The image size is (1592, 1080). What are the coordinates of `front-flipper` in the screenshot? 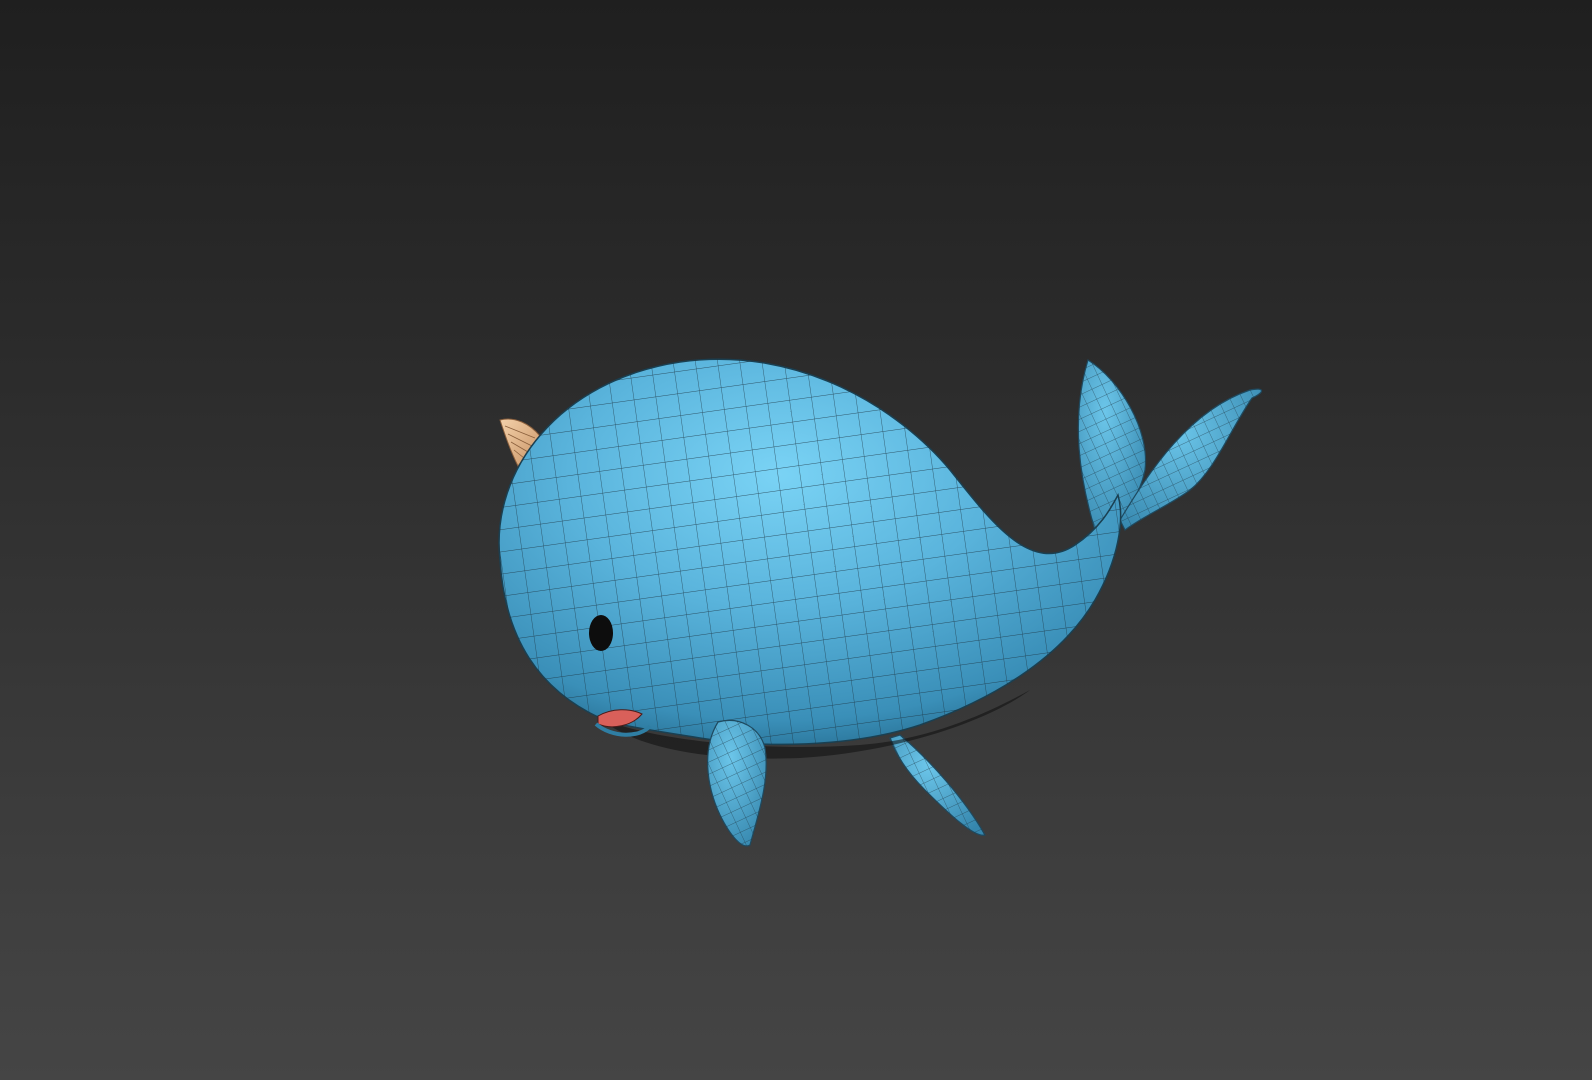 It's located at (737, 783).